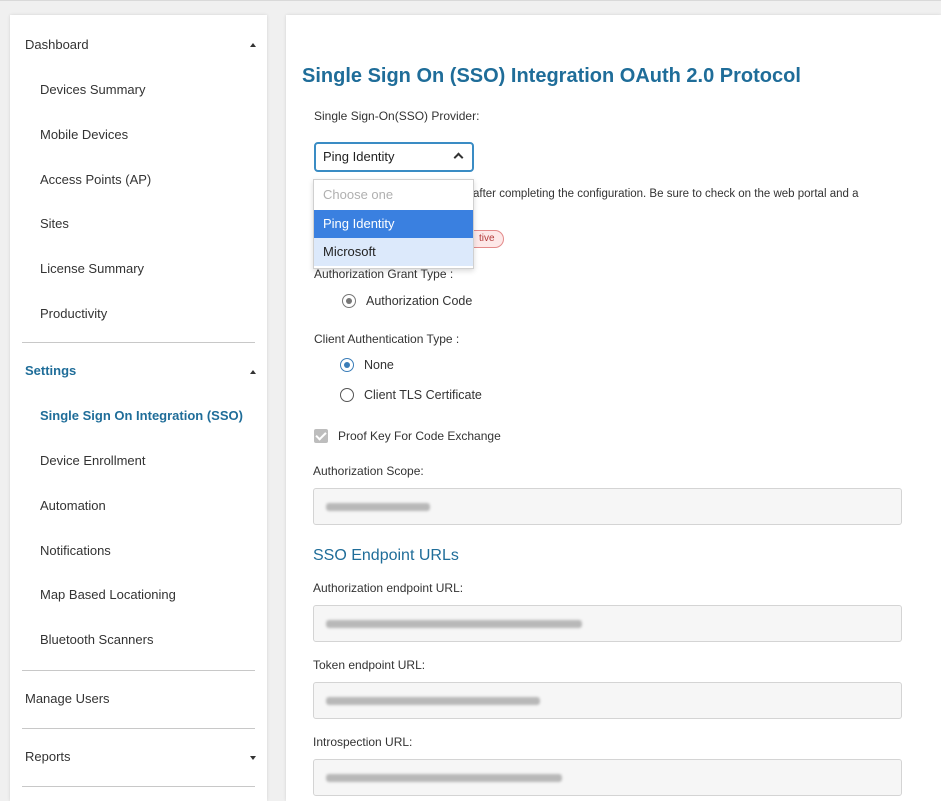 This screenshot has width=941, height=801. I want to click on introspection-label: Introspection URL:, so click(363, 742).